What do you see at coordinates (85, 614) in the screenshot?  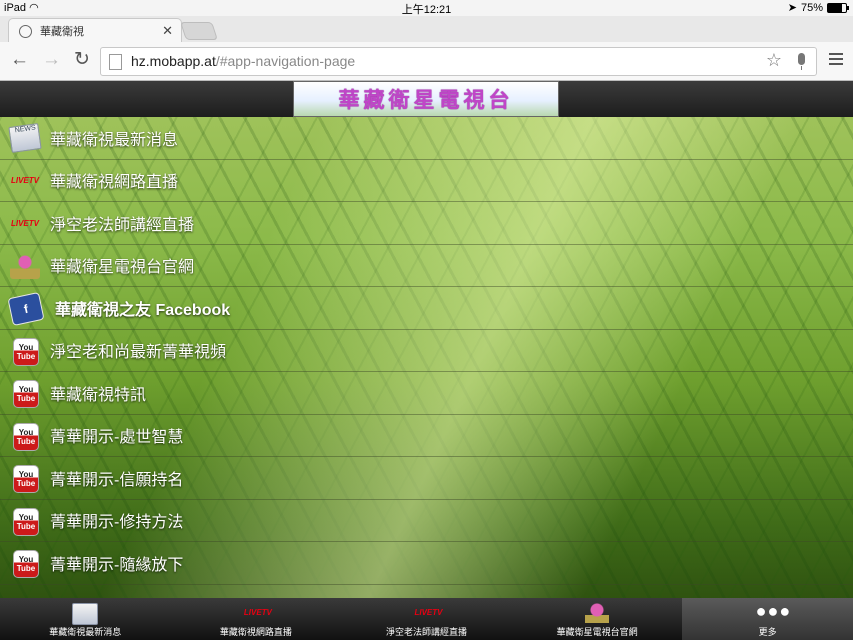 I see `news-icon` at bounding box center [85, 614].